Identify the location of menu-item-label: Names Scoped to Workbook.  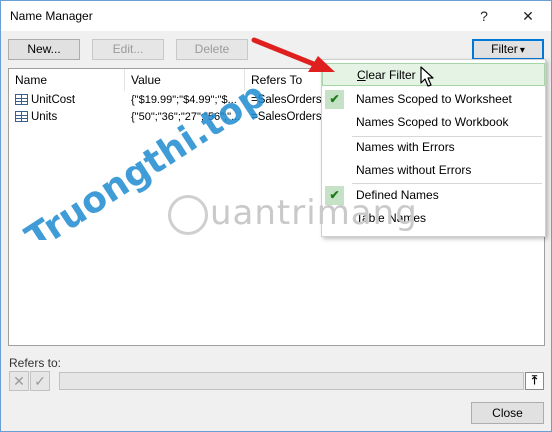
(432, 122).